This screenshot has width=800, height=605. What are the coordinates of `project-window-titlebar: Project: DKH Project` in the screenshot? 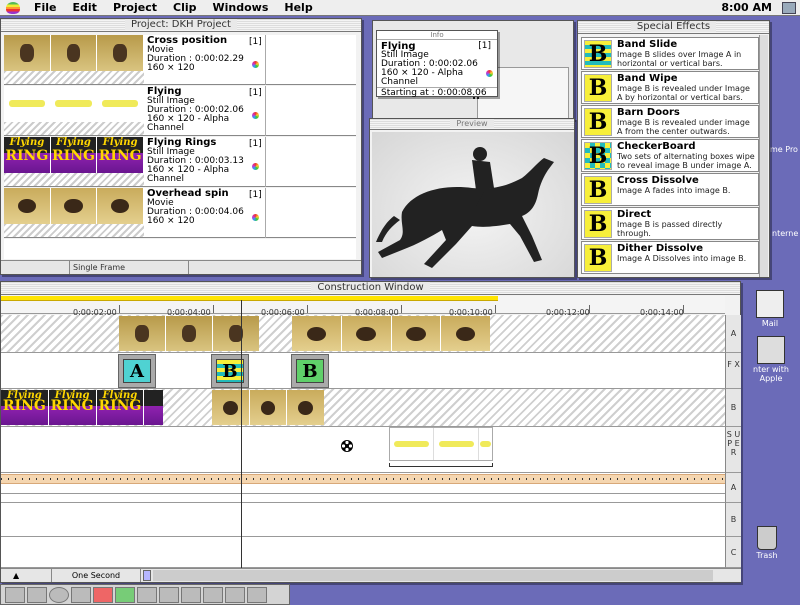 It's located at (181, 25).